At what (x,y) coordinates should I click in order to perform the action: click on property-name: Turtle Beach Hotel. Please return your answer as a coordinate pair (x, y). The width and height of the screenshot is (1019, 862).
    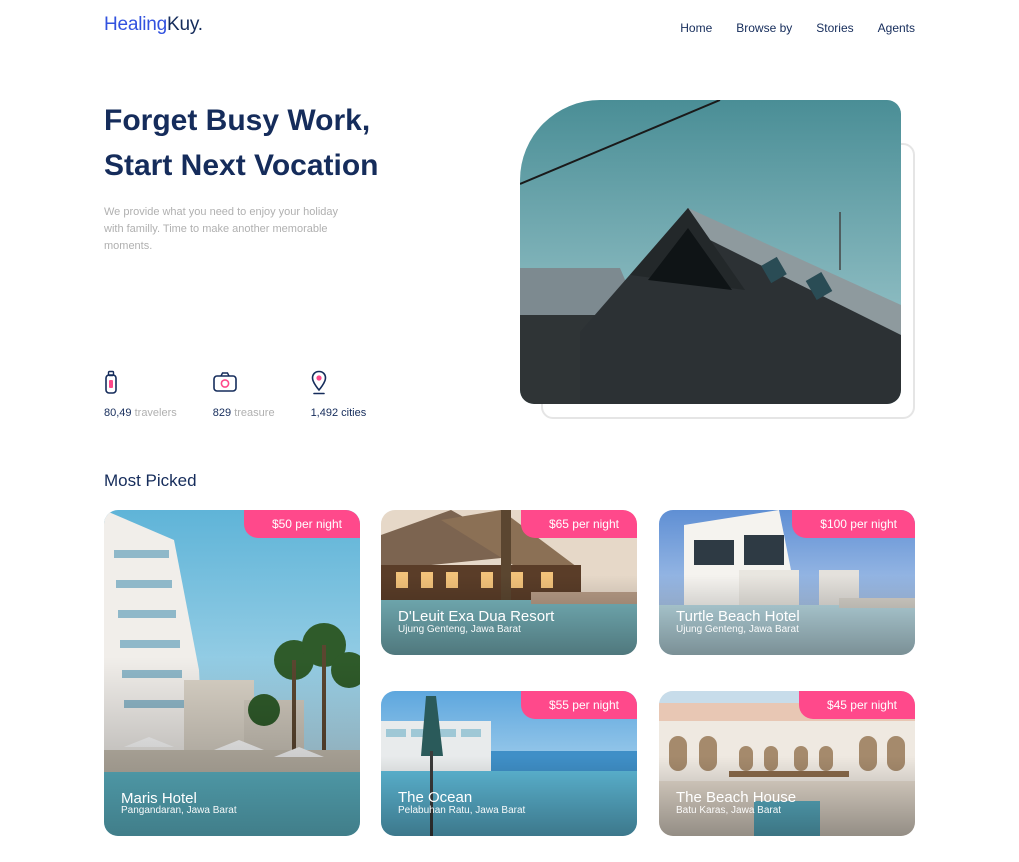
    Looking at the image, I should click on (738, 616).